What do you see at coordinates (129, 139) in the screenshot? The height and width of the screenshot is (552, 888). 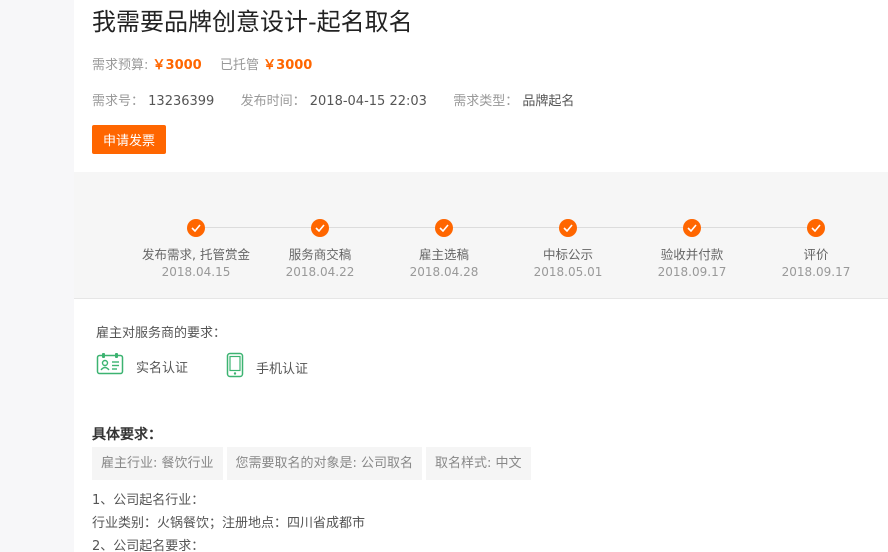 I see `apply-invoice-button: 申请发票` at bounding box center [129, 139].